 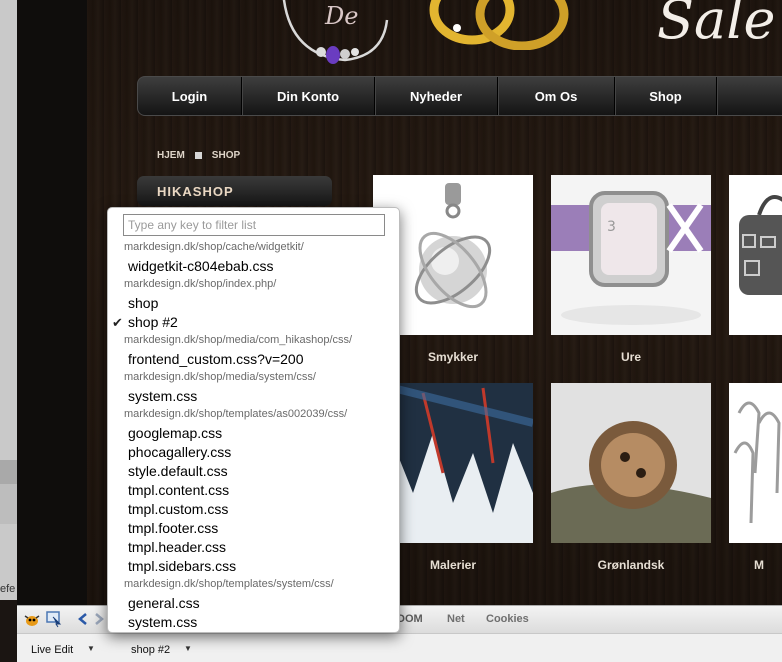 I want to click on product-image-bag, so click(x=755, y=255).